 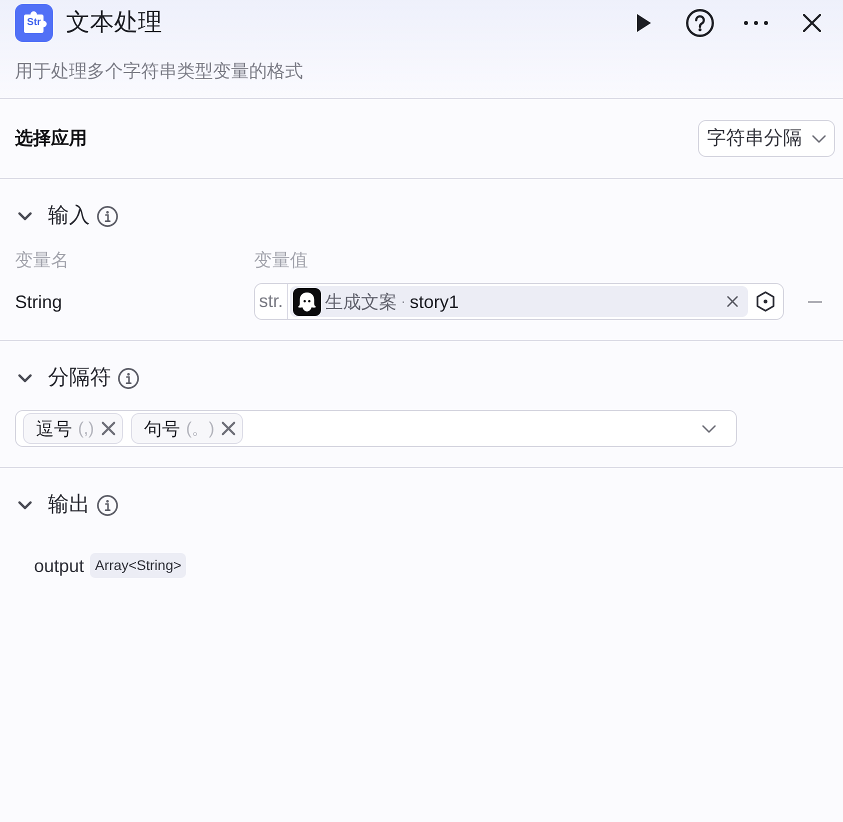 I want to click on more-icon, so click(x=756, y=23).